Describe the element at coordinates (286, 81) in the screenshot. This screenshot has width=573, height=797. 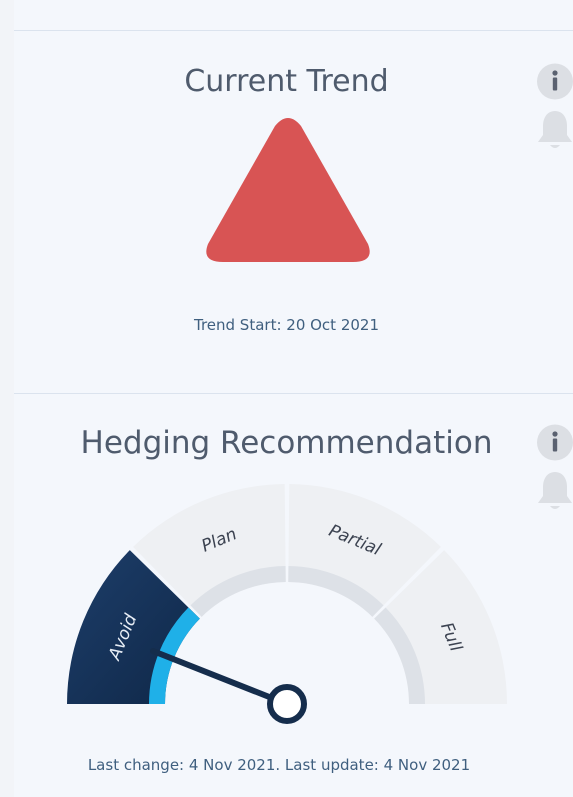
I see `current-trend-title: Current Trend` at that location.